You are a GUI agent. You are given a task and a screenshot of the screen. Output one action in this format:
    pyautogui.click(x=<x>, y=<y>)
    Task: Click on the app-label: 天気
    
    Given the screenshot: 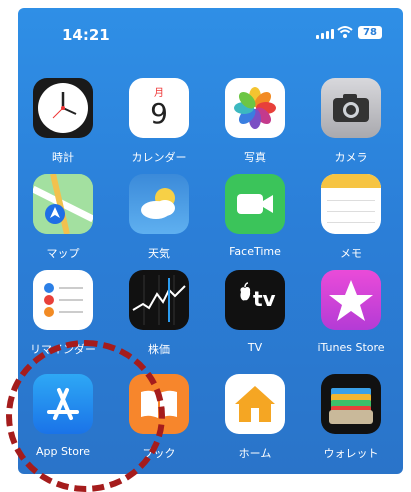 What is the action you would take?
    pyautogui.click(x=159, y=253)
    